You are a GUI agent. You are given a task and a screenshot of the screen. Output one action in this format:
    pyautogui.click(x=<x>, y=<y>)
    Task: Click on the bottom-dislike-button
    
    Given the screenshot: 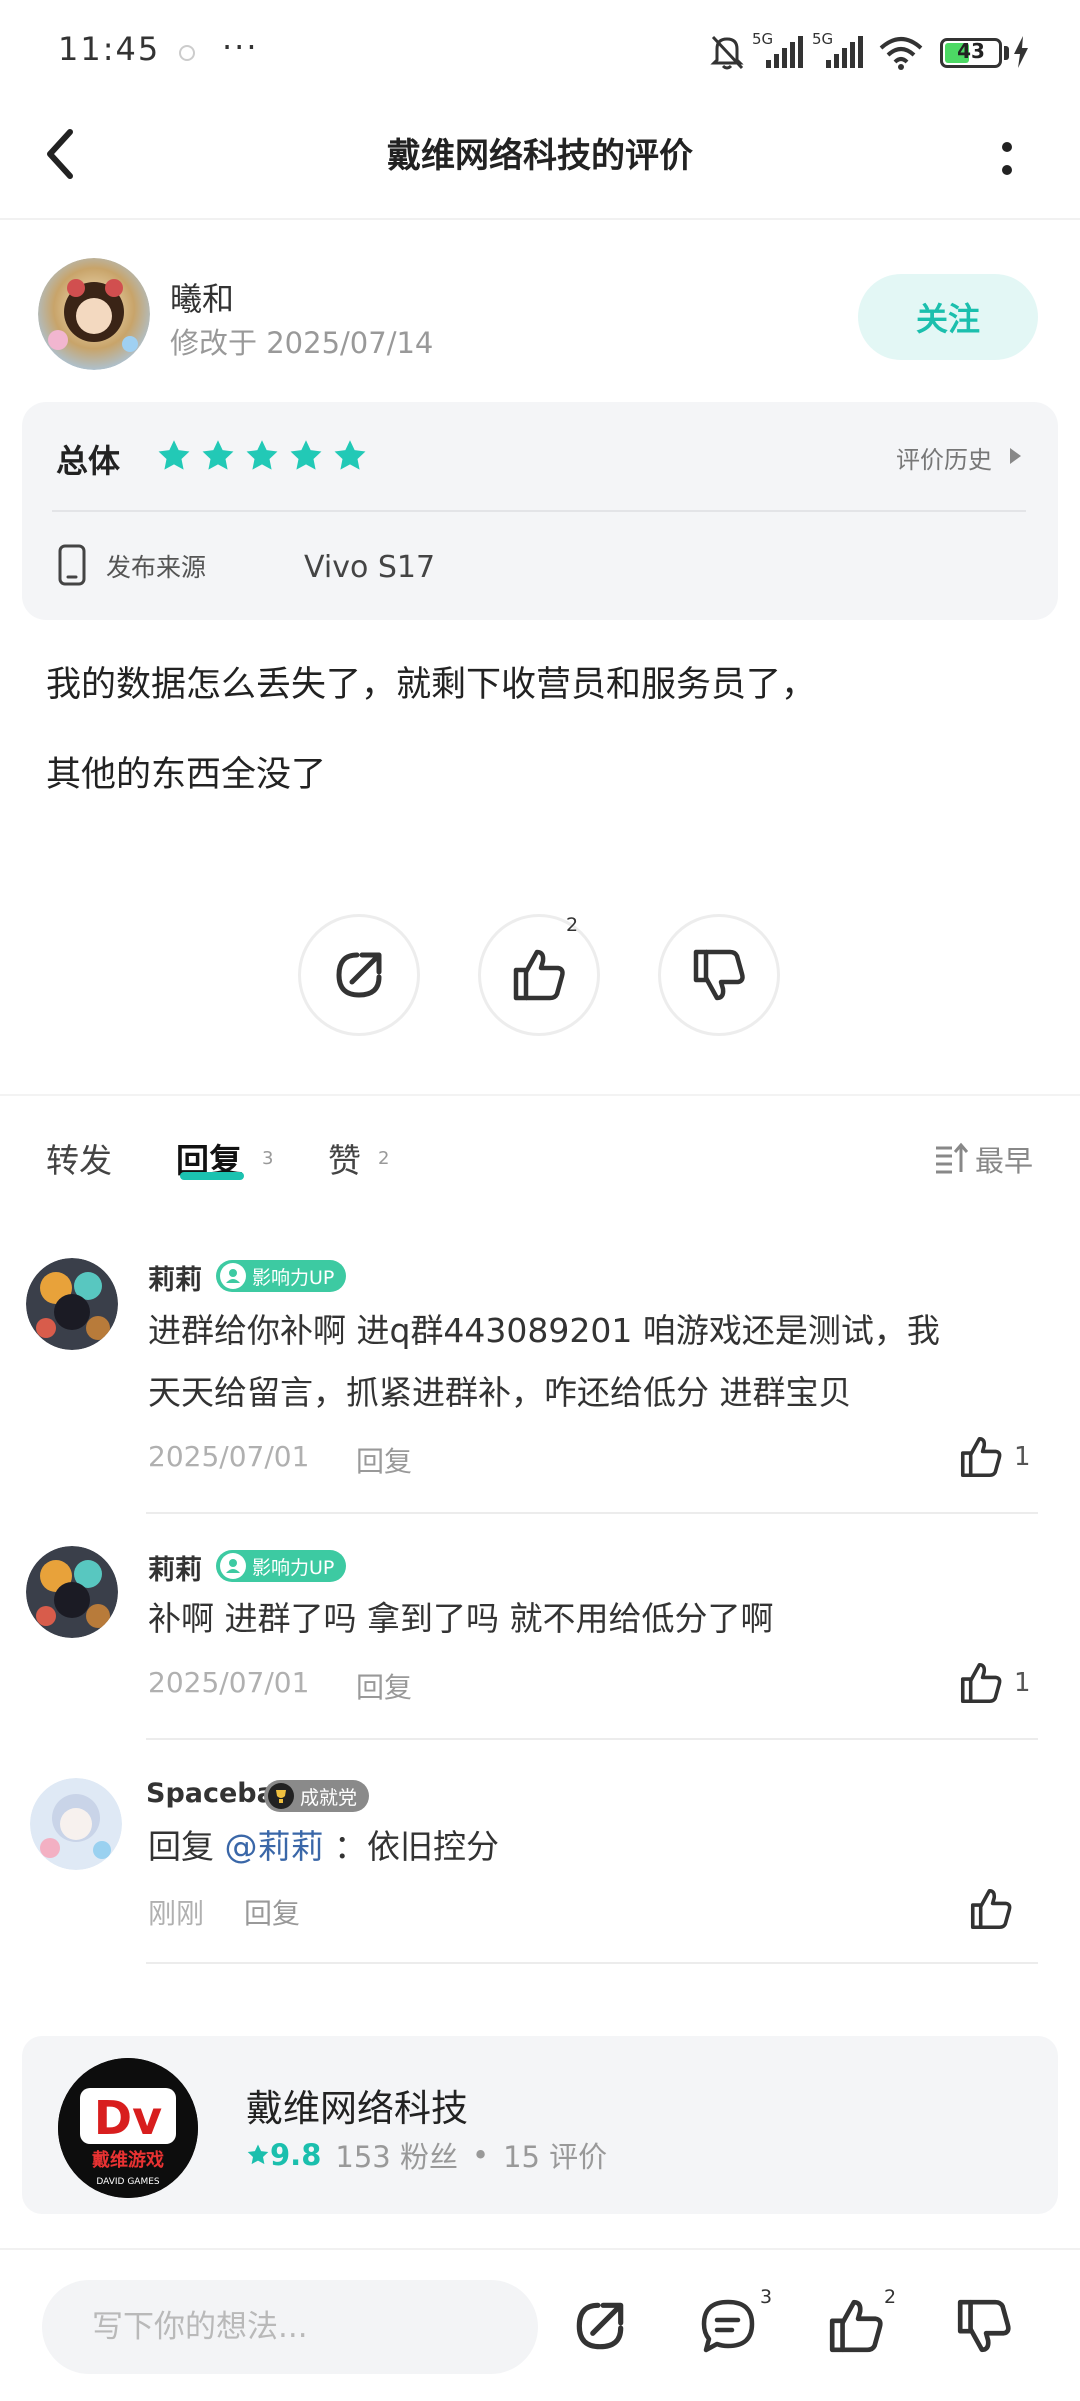 What is the action you would take?
    pyautogui.click(x=984, y=2326)
    